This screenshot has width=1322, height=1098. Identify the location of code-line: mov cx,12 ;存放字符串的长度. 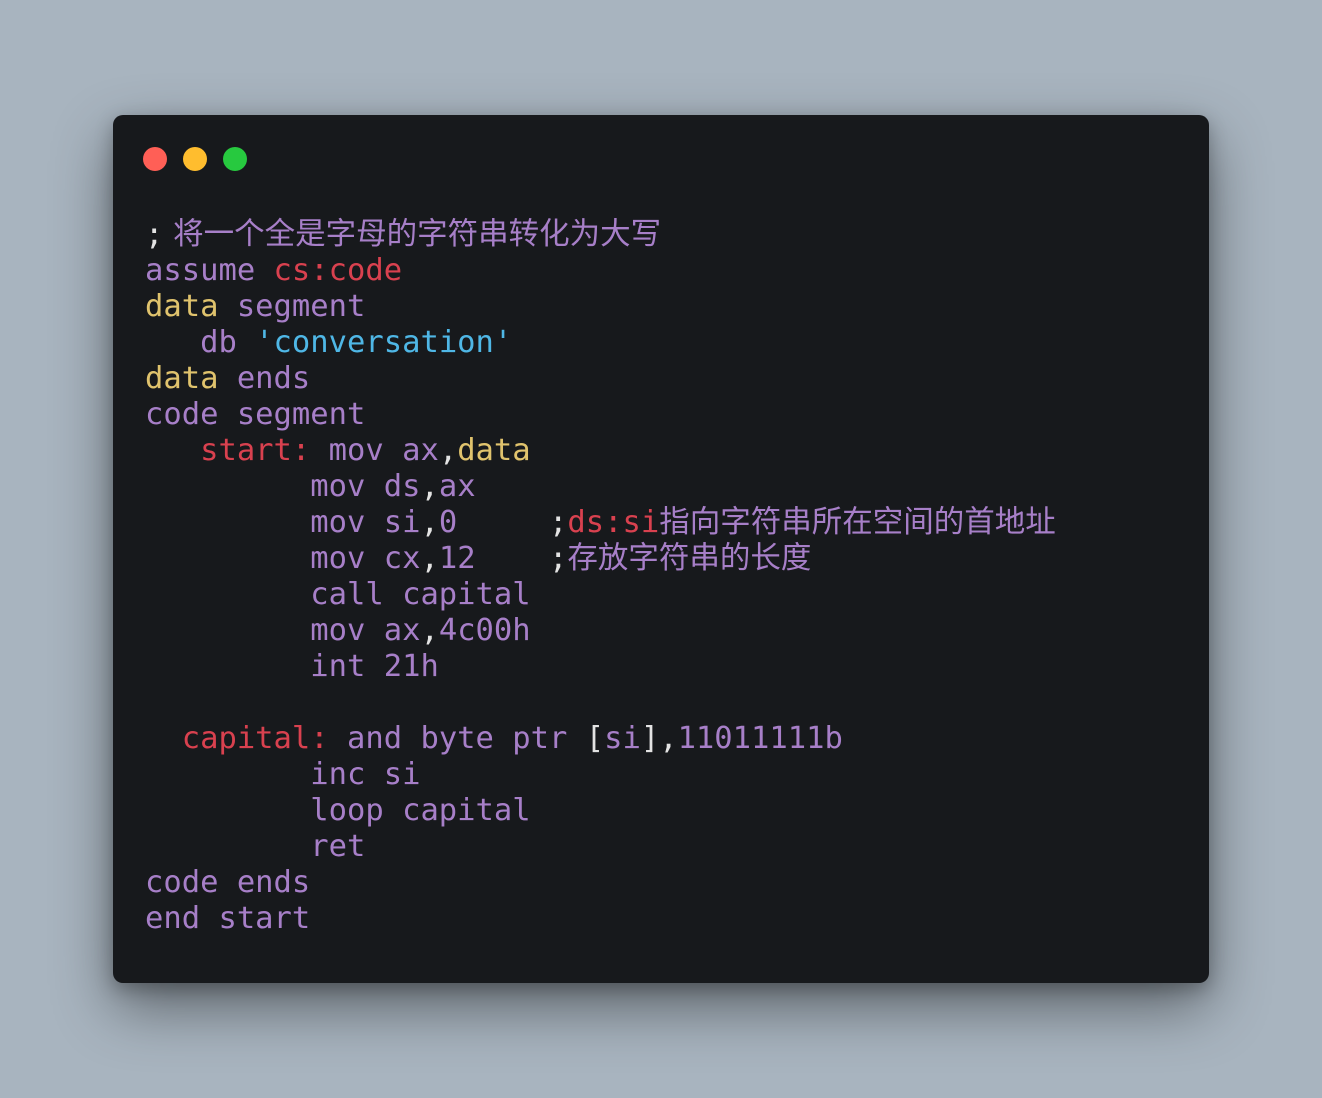
(600, 559).